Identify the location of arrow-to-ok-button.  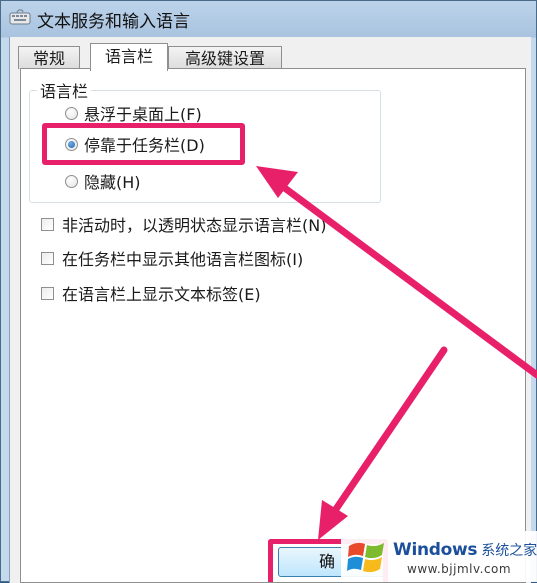
(383, 443).